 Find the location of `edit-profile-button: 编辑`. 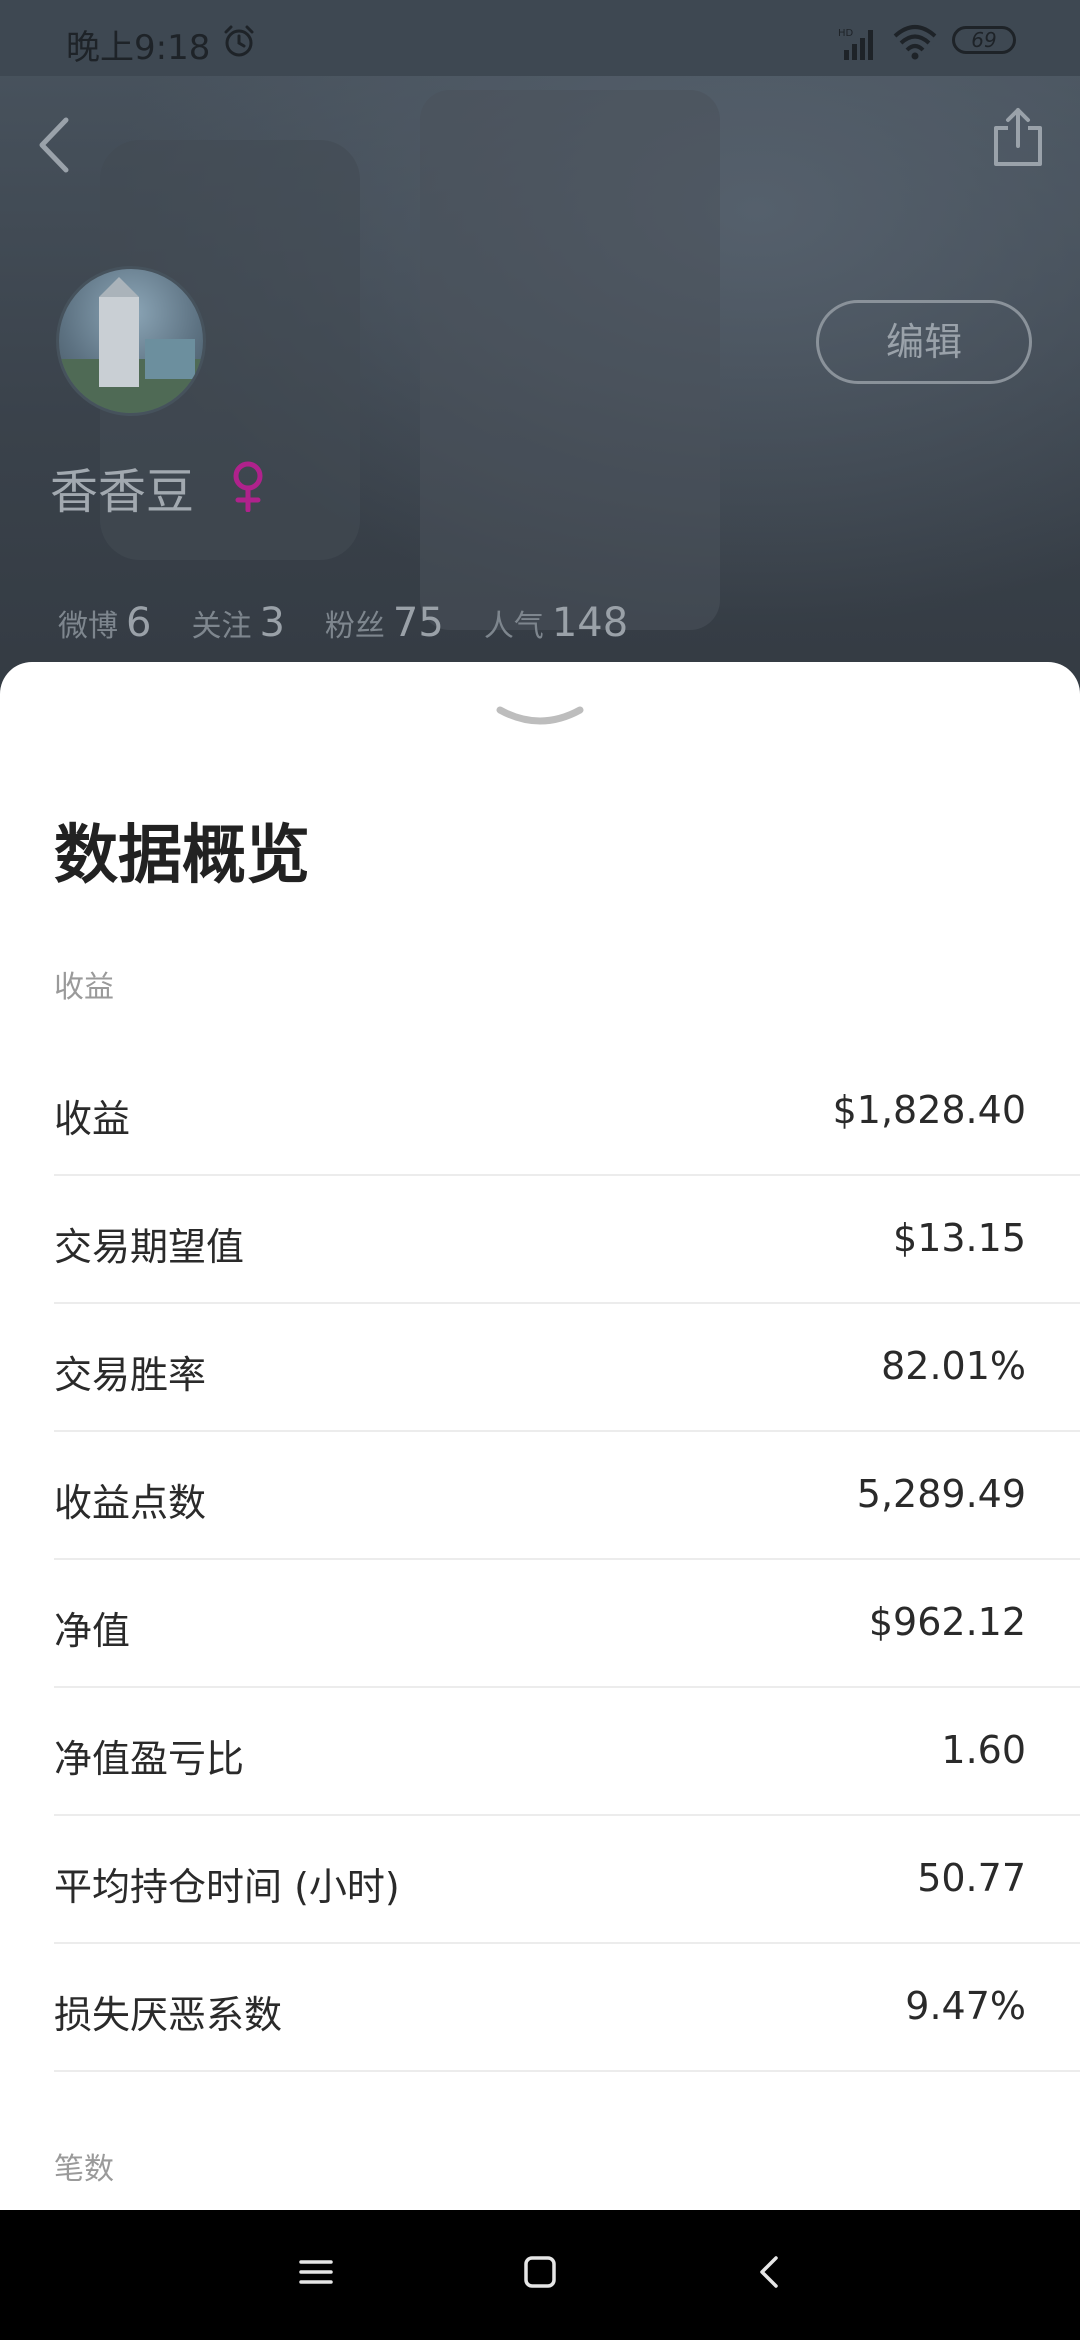

edit-profile-button: 编辑 is located at coordinates (924, 342).